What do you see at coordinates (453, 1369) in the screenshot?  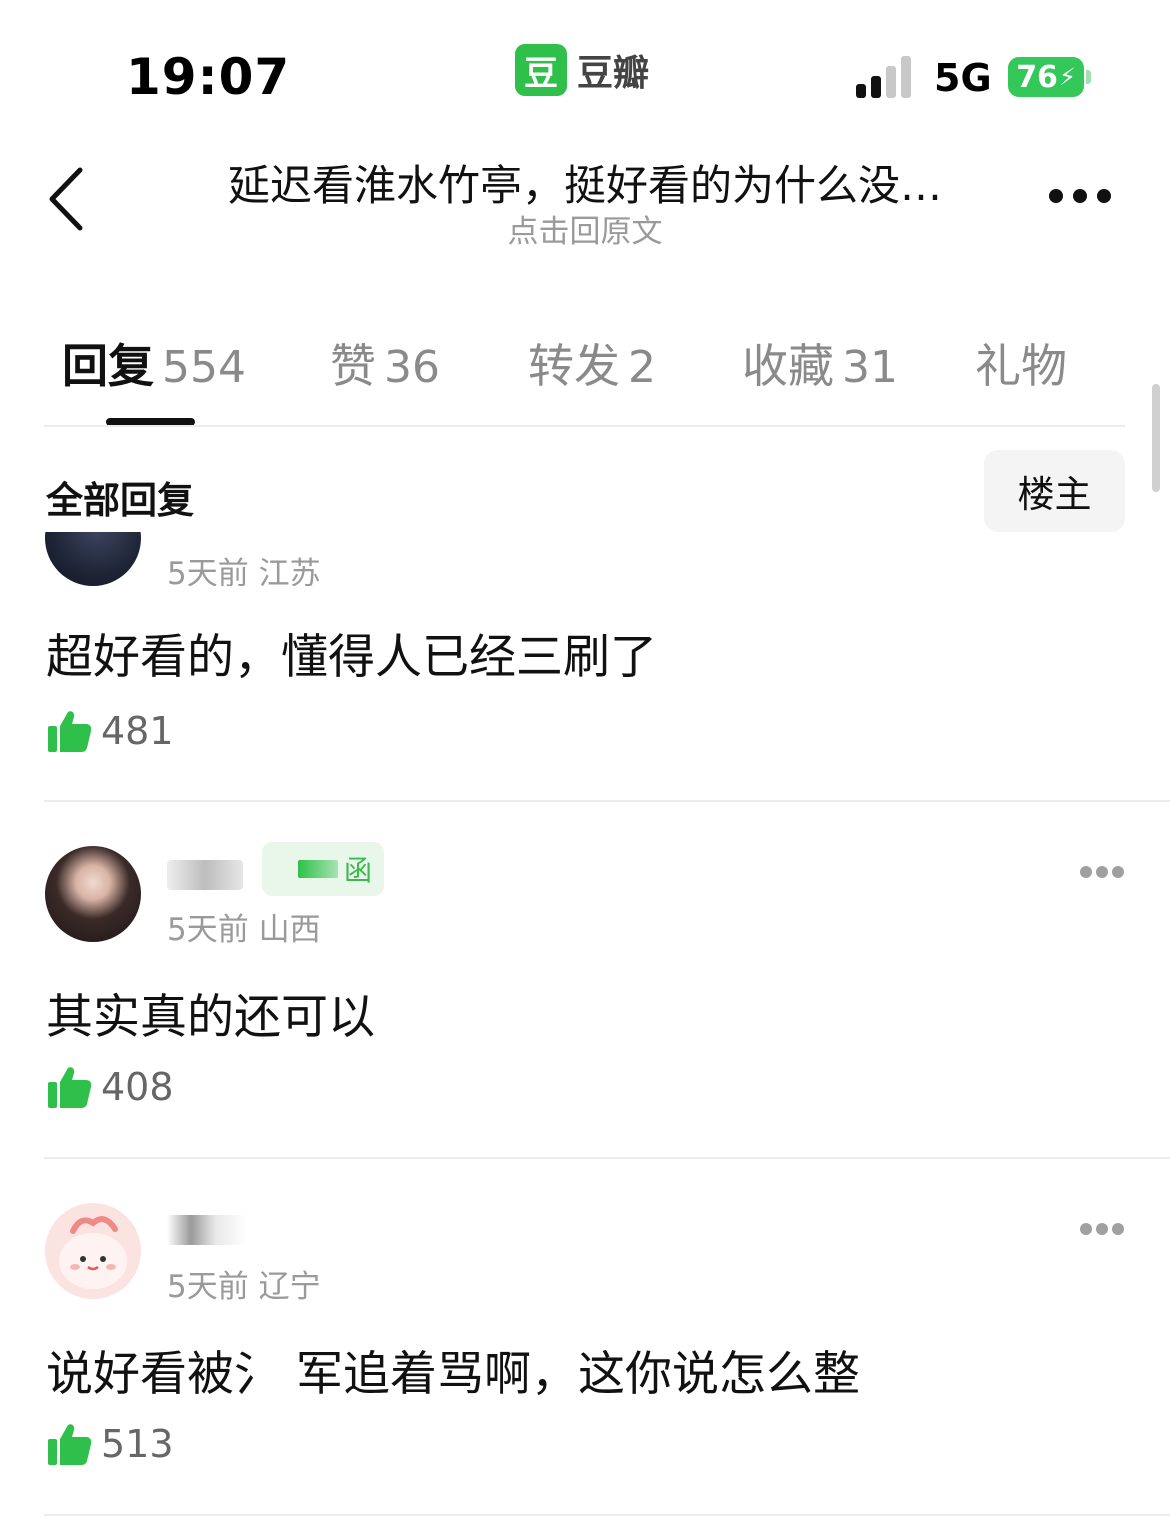 I see `comment-text: 说好看被氵 军追着骂啊，这你说怎么整` at bounding box center [453, 1369].